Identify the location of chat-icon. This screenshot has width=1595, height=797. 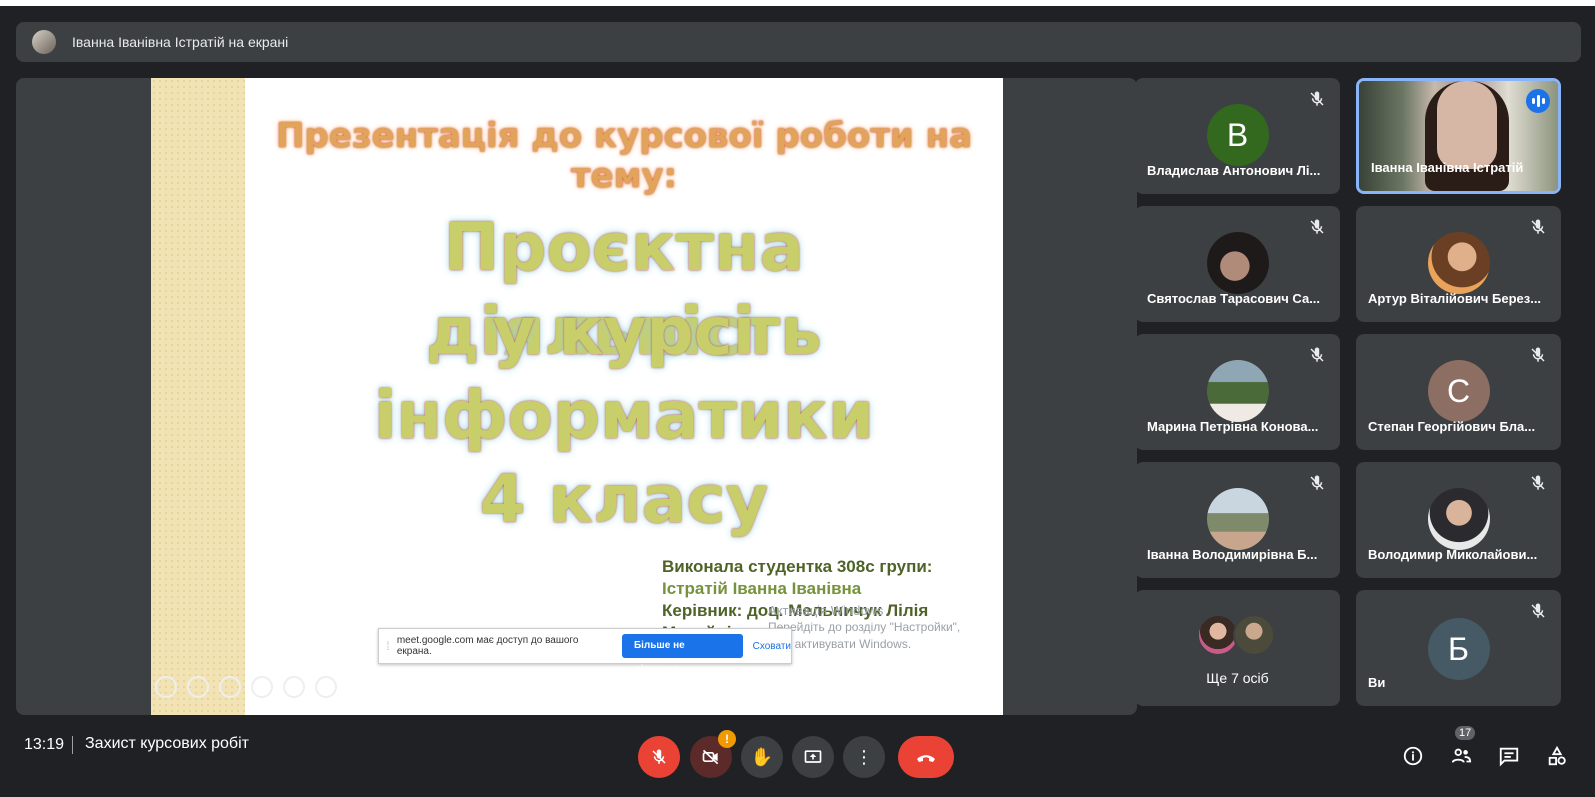
(1509, 757).